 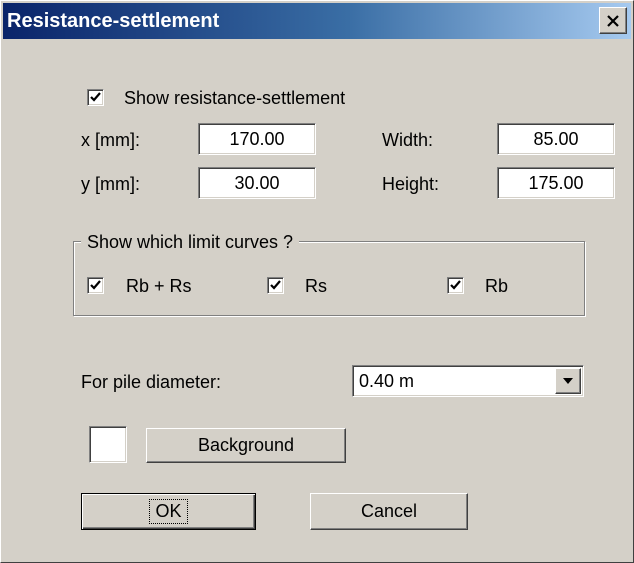 I want to click on width-input, so click(x=556, y=139).